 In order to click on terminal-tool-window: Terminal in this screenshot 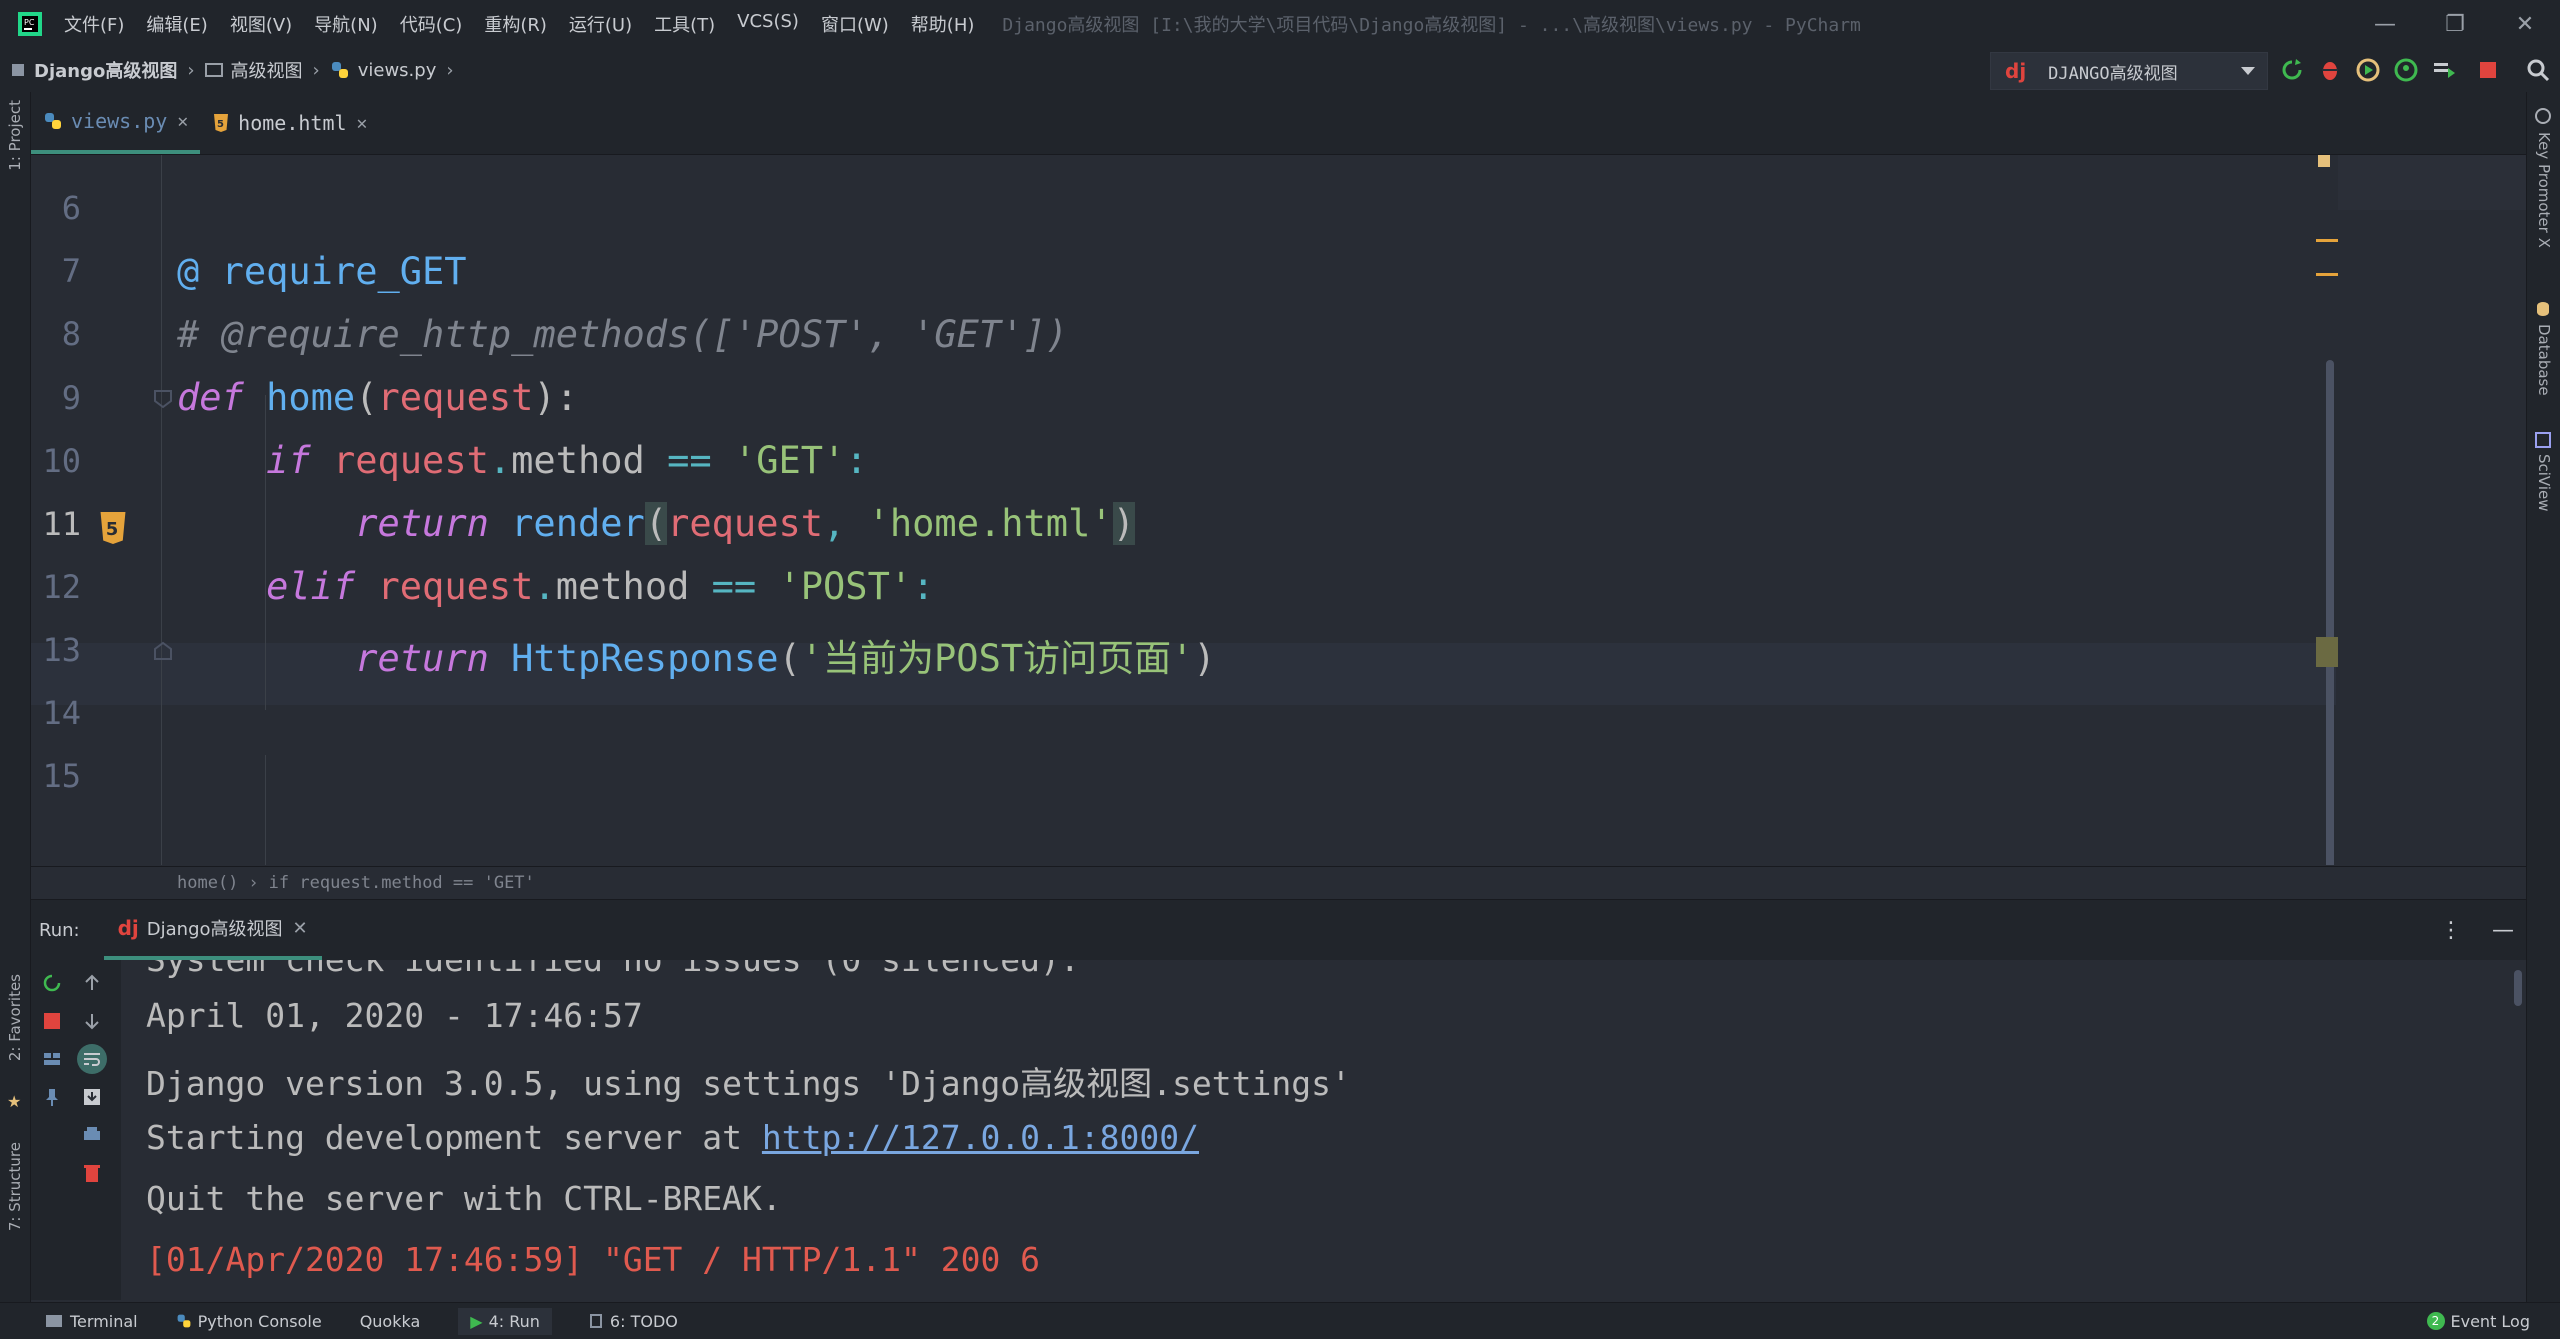, I will do `click(92, 1321)`.